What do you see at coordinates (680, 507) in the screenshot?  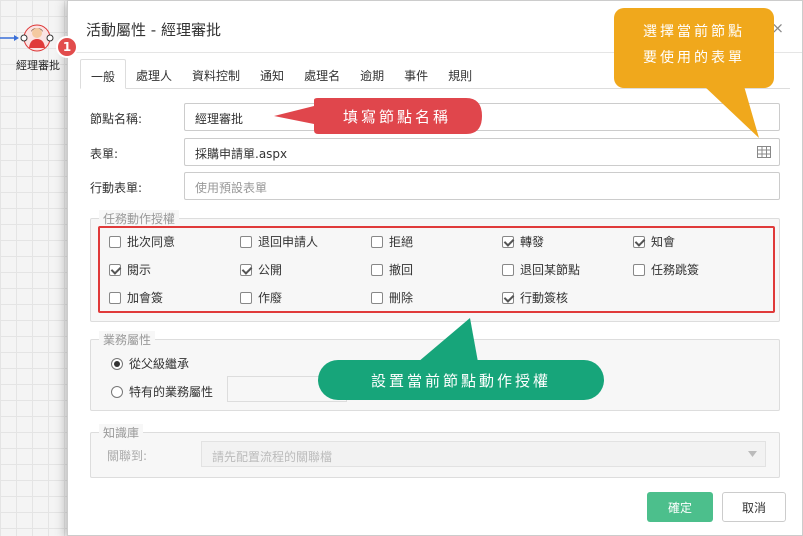 I see `ok-button: 確定` at bounding box center [680, 507].